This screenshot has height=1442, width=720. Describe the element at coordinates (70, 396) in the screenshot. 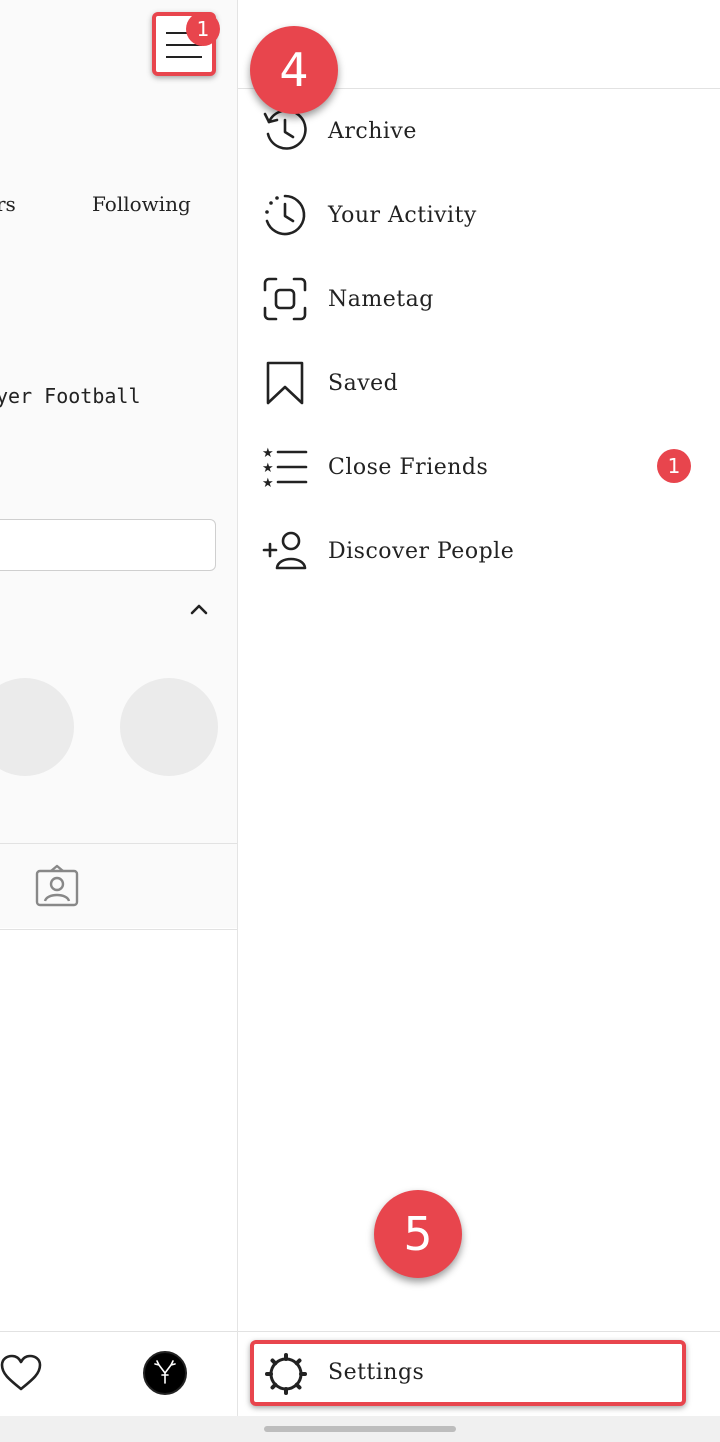

I see `profile-bio: yer Football` at that location.